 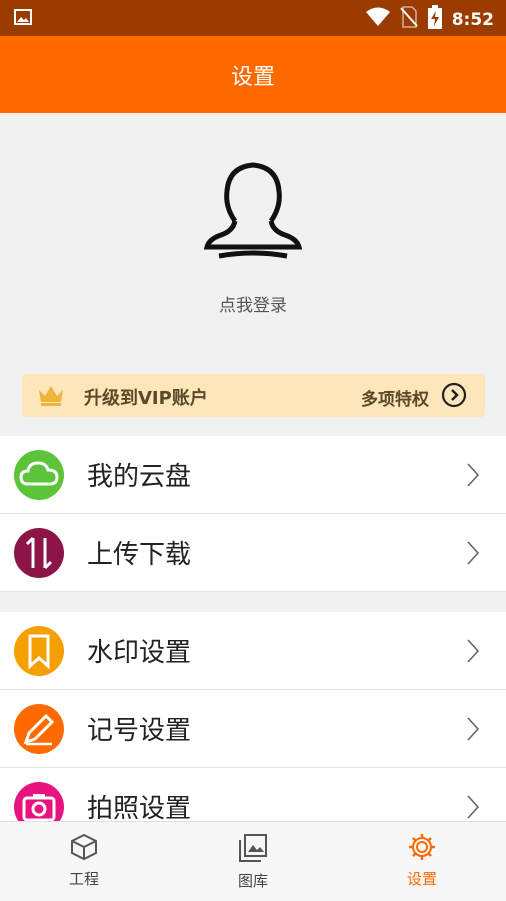 I want to click on menu-item-label: 上传下载, so click(x=139, y=555).